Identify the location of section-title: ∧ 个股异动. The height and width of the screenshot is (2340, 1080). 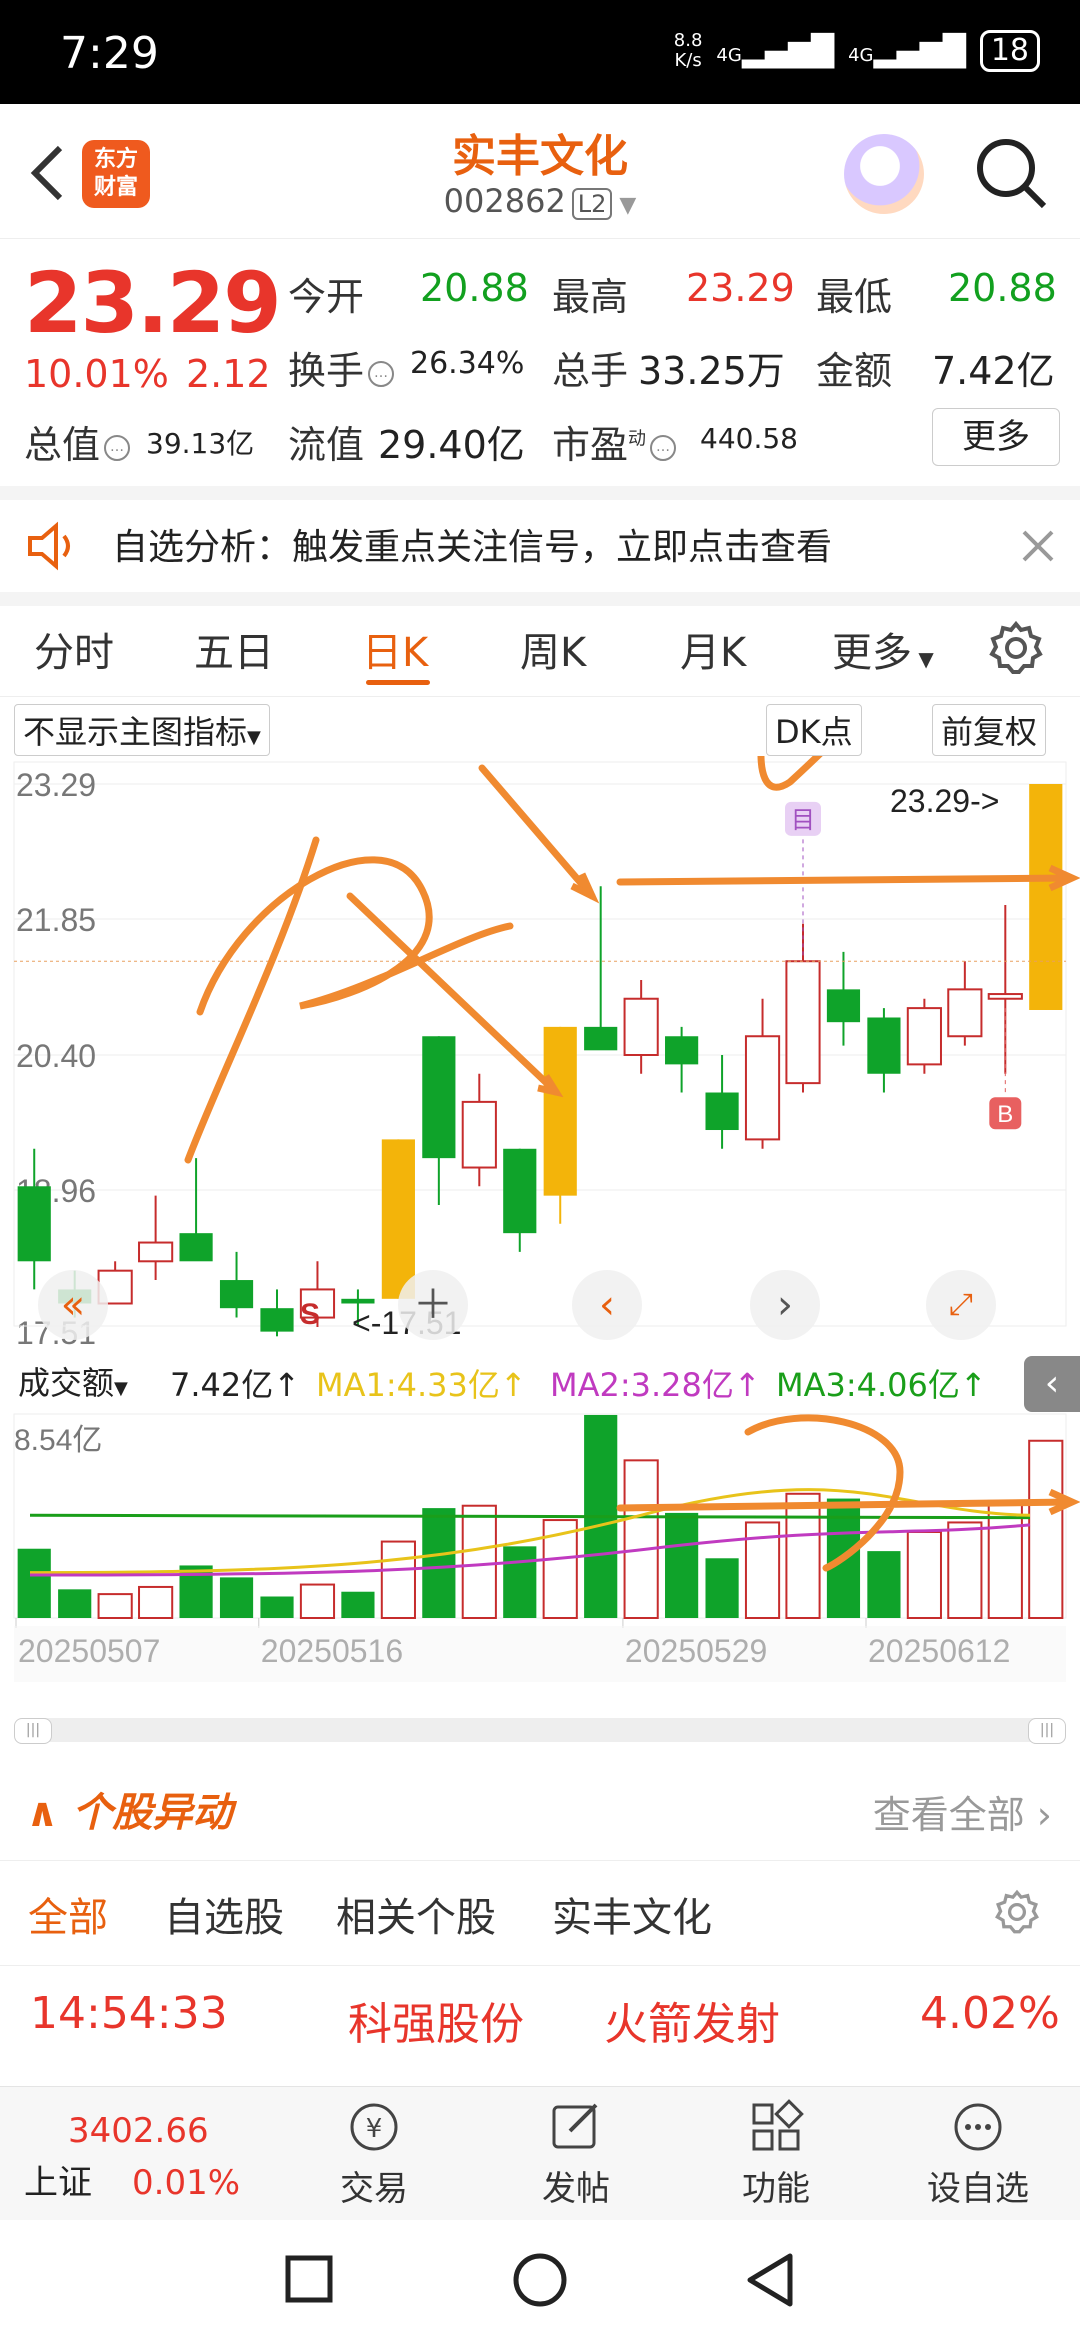
(129, 1809).